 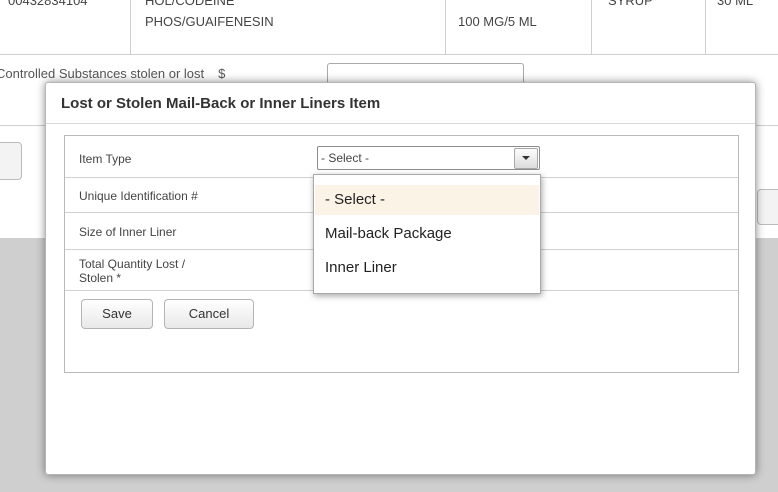 What do you see at coordinates (427, 268) in the screenshot?
I see `option-inner-liner: Inner Liner` at bounding box center [427, 268].